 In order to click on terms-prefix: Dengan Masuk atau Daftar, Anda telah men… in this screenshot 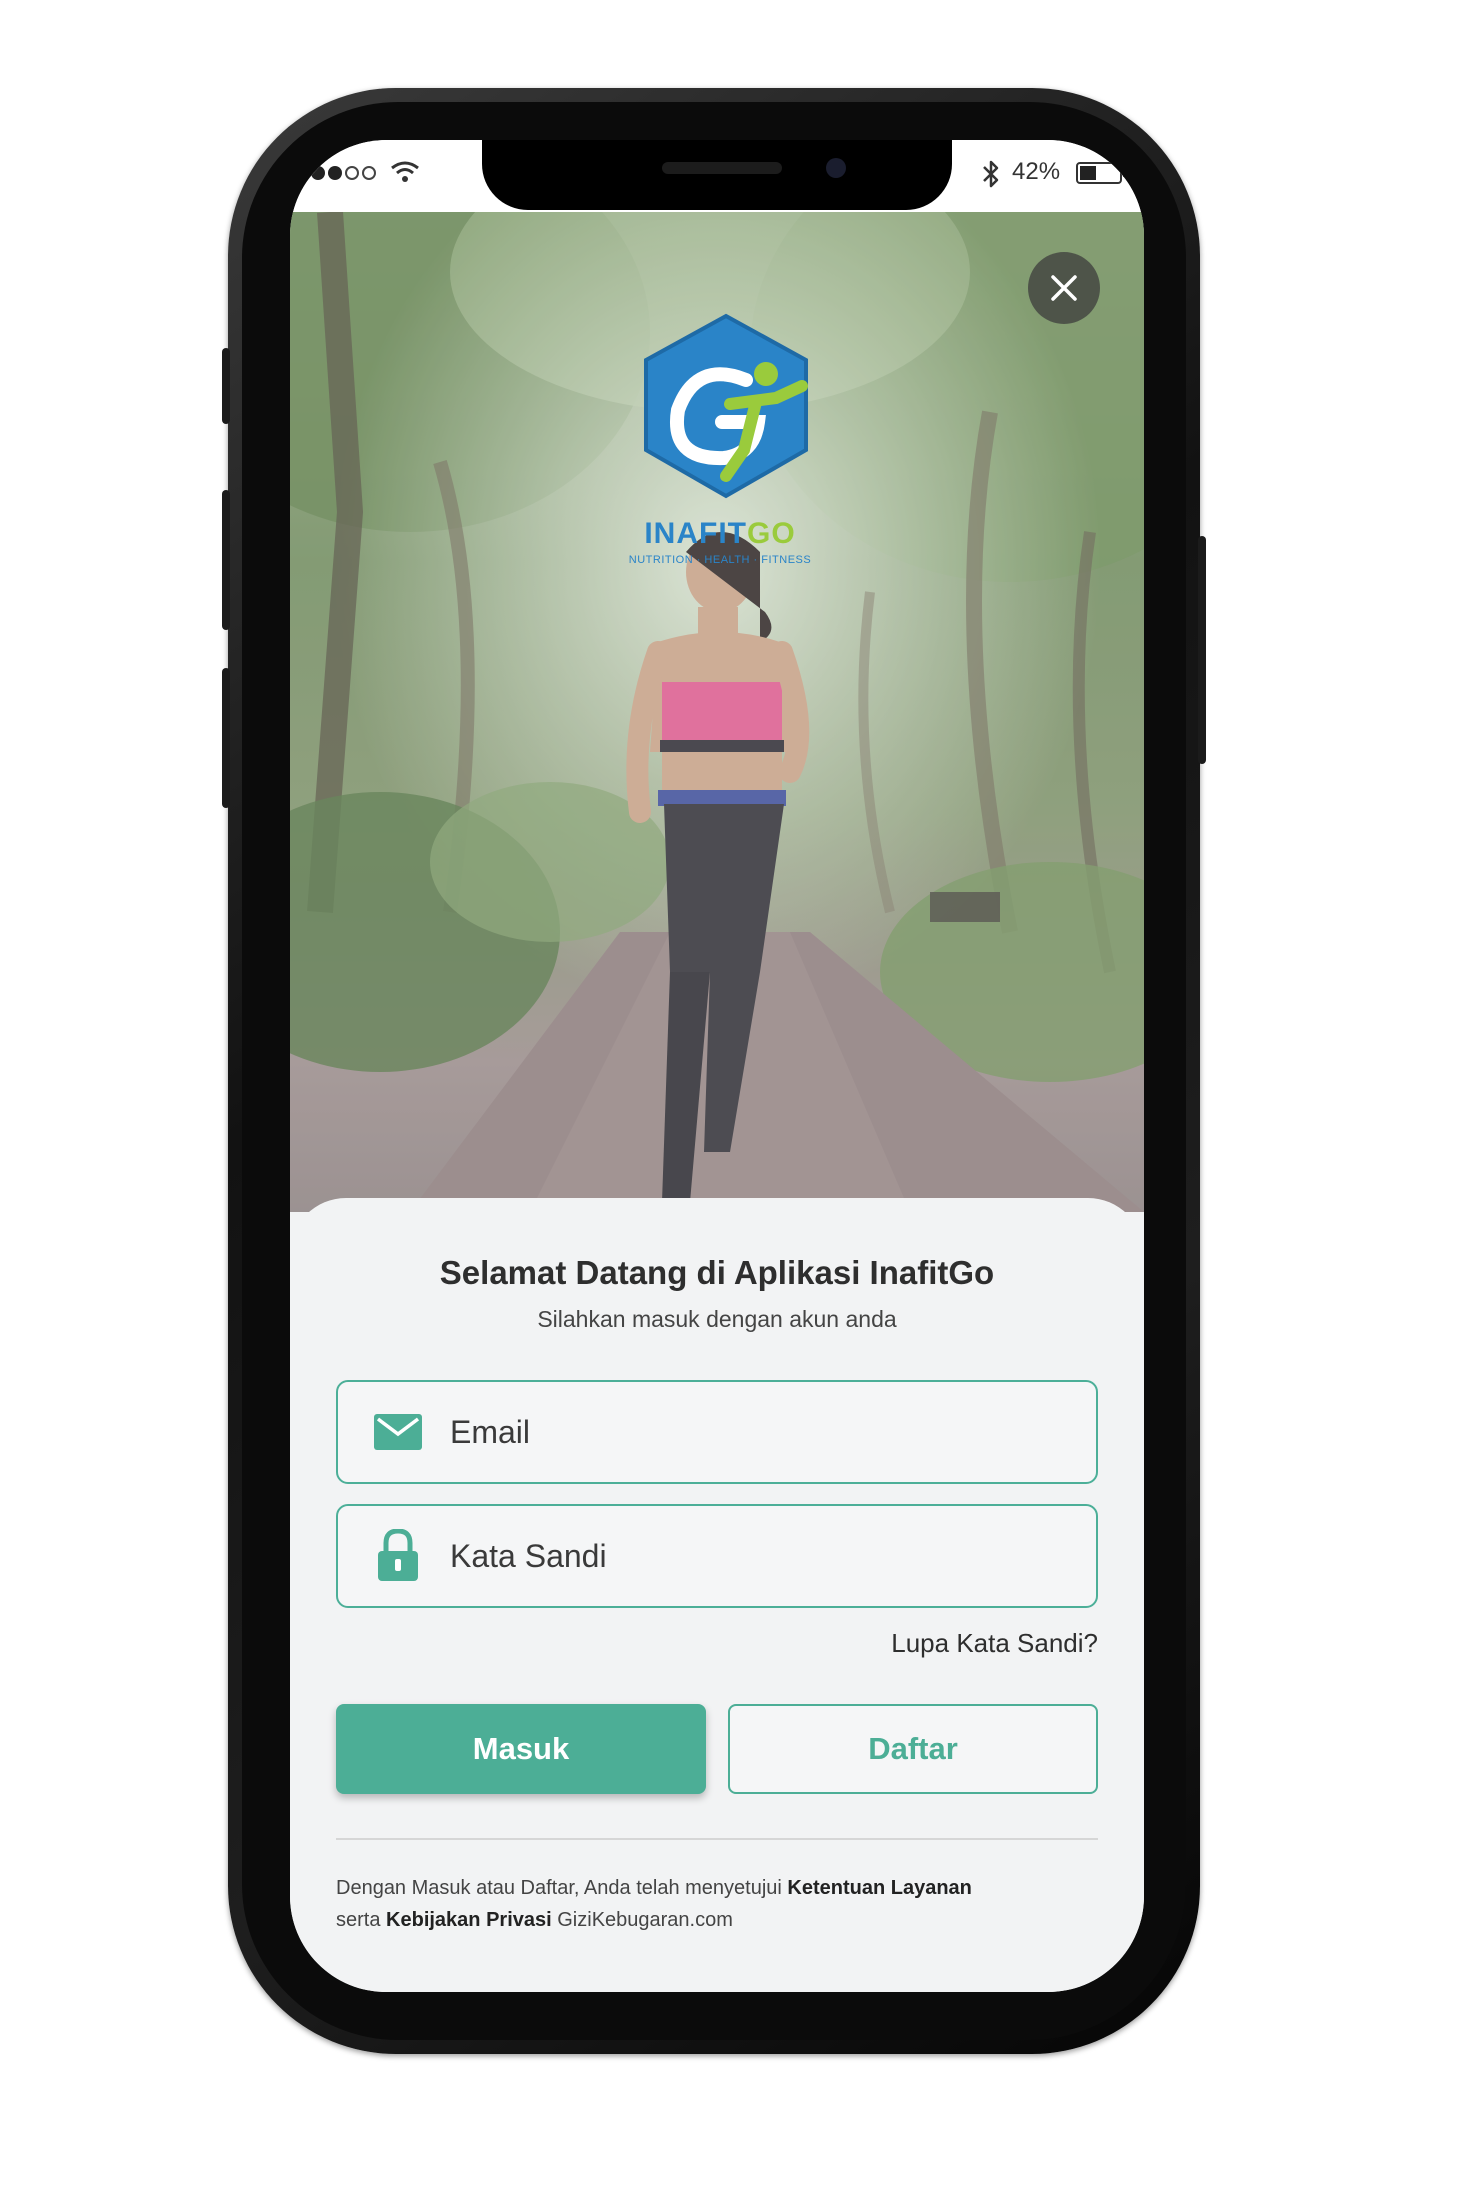, I will do `click(562, 1888)`.